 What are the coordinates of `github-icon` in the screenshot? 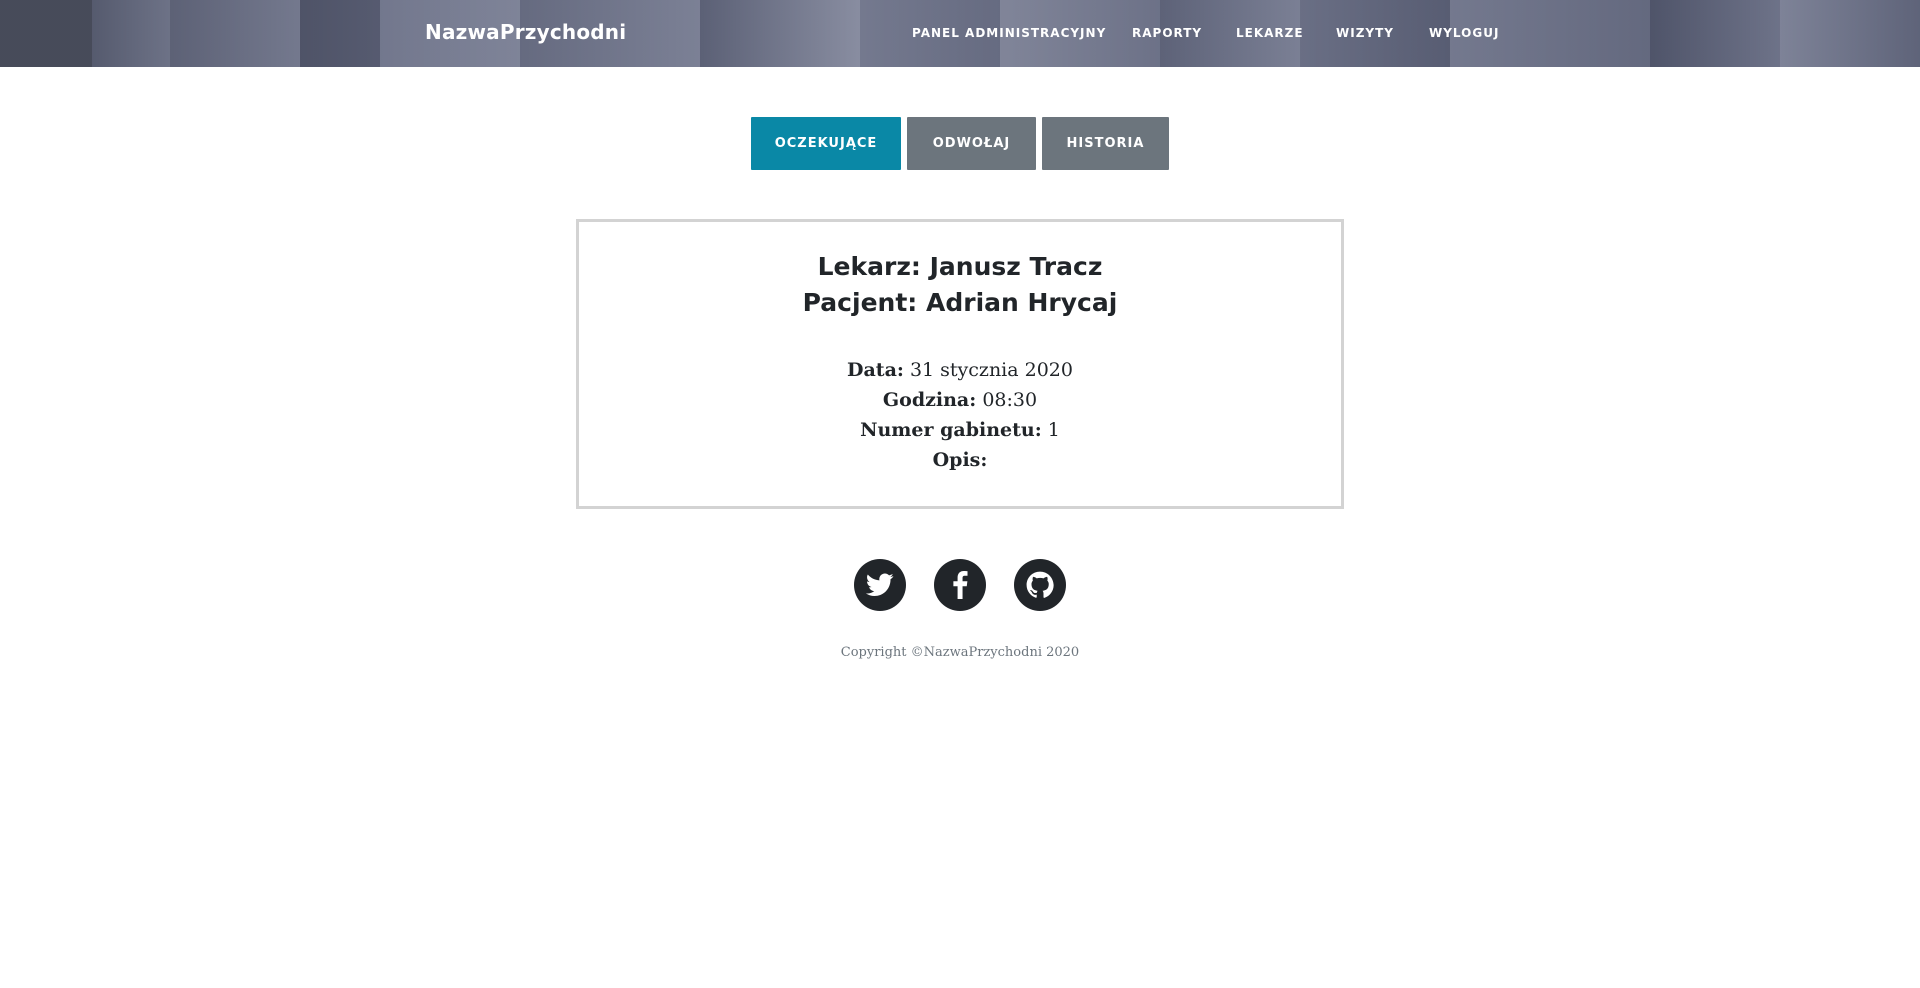 It's located at (1040, 584).